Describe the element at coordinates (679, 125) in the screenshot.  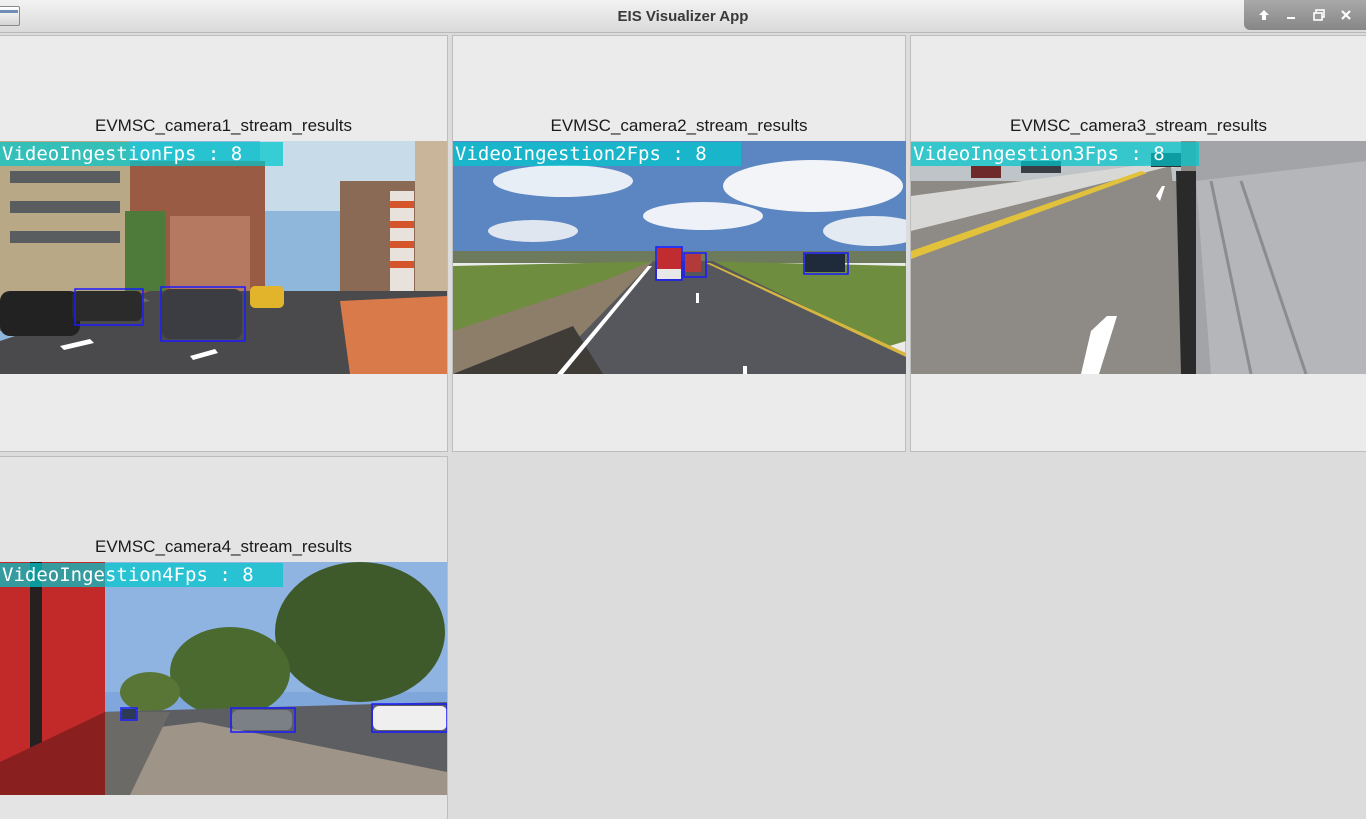
I see `camera2-stream-title: EVMSC_camera2_stream_results` at that location.